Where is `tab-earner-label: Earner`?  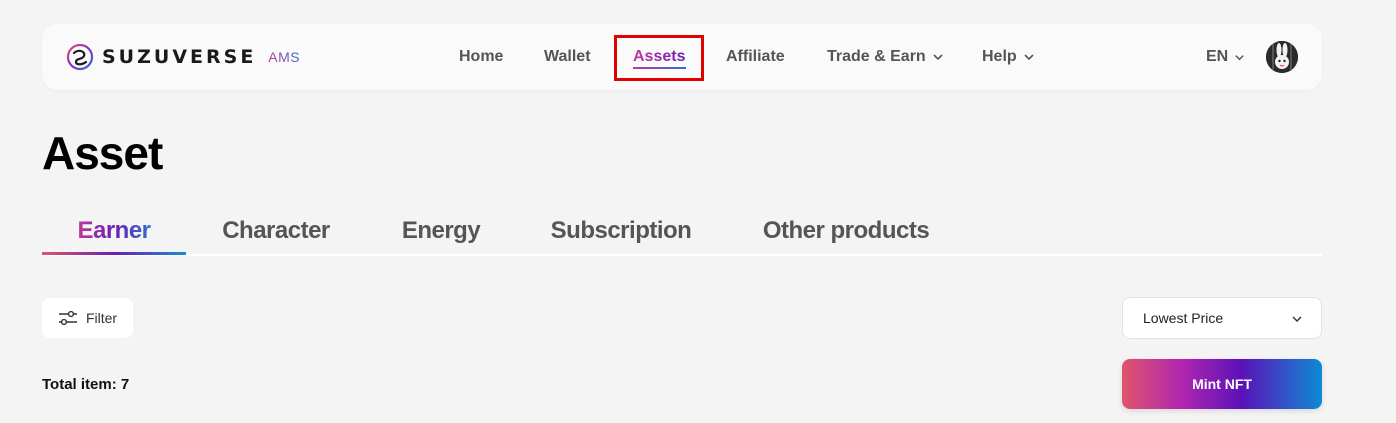 tab-earner-label: Earner is located at coordinates (114, 230).